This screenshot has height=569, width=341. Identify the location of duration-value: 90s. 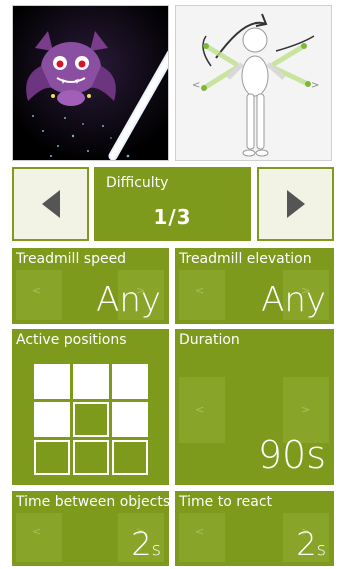
(291, 455).